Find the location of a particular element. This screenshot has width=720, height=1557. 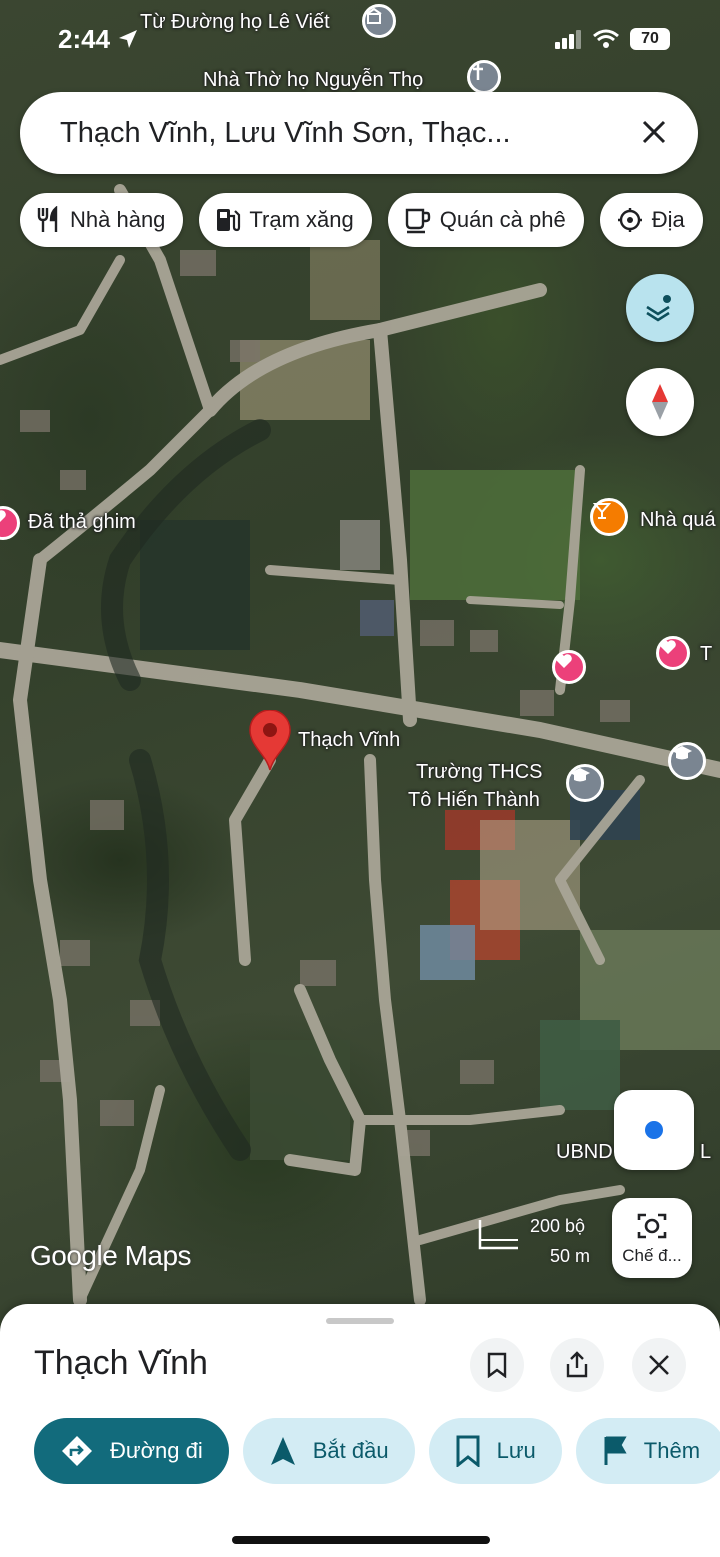

action-buttons: Đường đi Bắt đầu Lưu Thêm is located at coordinates (377, 1451).